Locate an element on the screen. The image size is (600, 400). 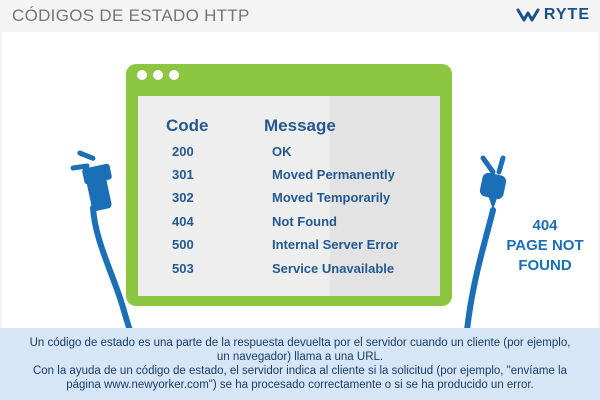
brand-logo: RYTE is located at coordinates (553, 15).